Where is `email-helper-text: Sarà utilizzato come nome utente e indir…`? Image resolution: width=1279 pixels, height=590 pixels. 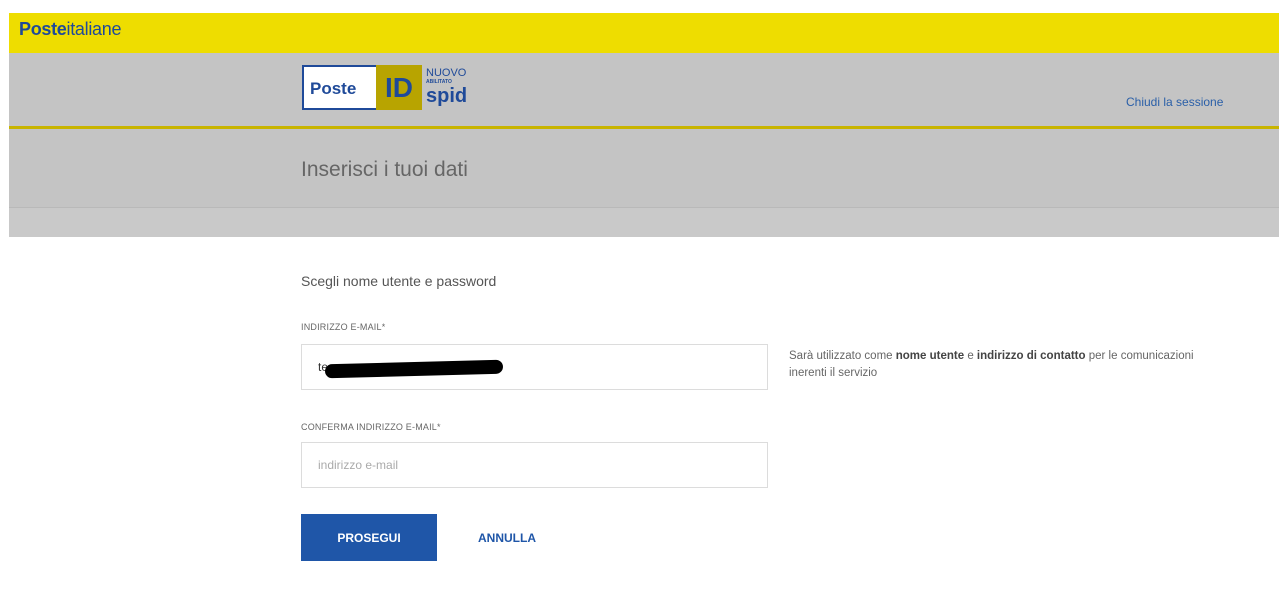 email-helper-text: Sarà utilizzato come nome utente e indir… is located at coordinates (1009, 365).